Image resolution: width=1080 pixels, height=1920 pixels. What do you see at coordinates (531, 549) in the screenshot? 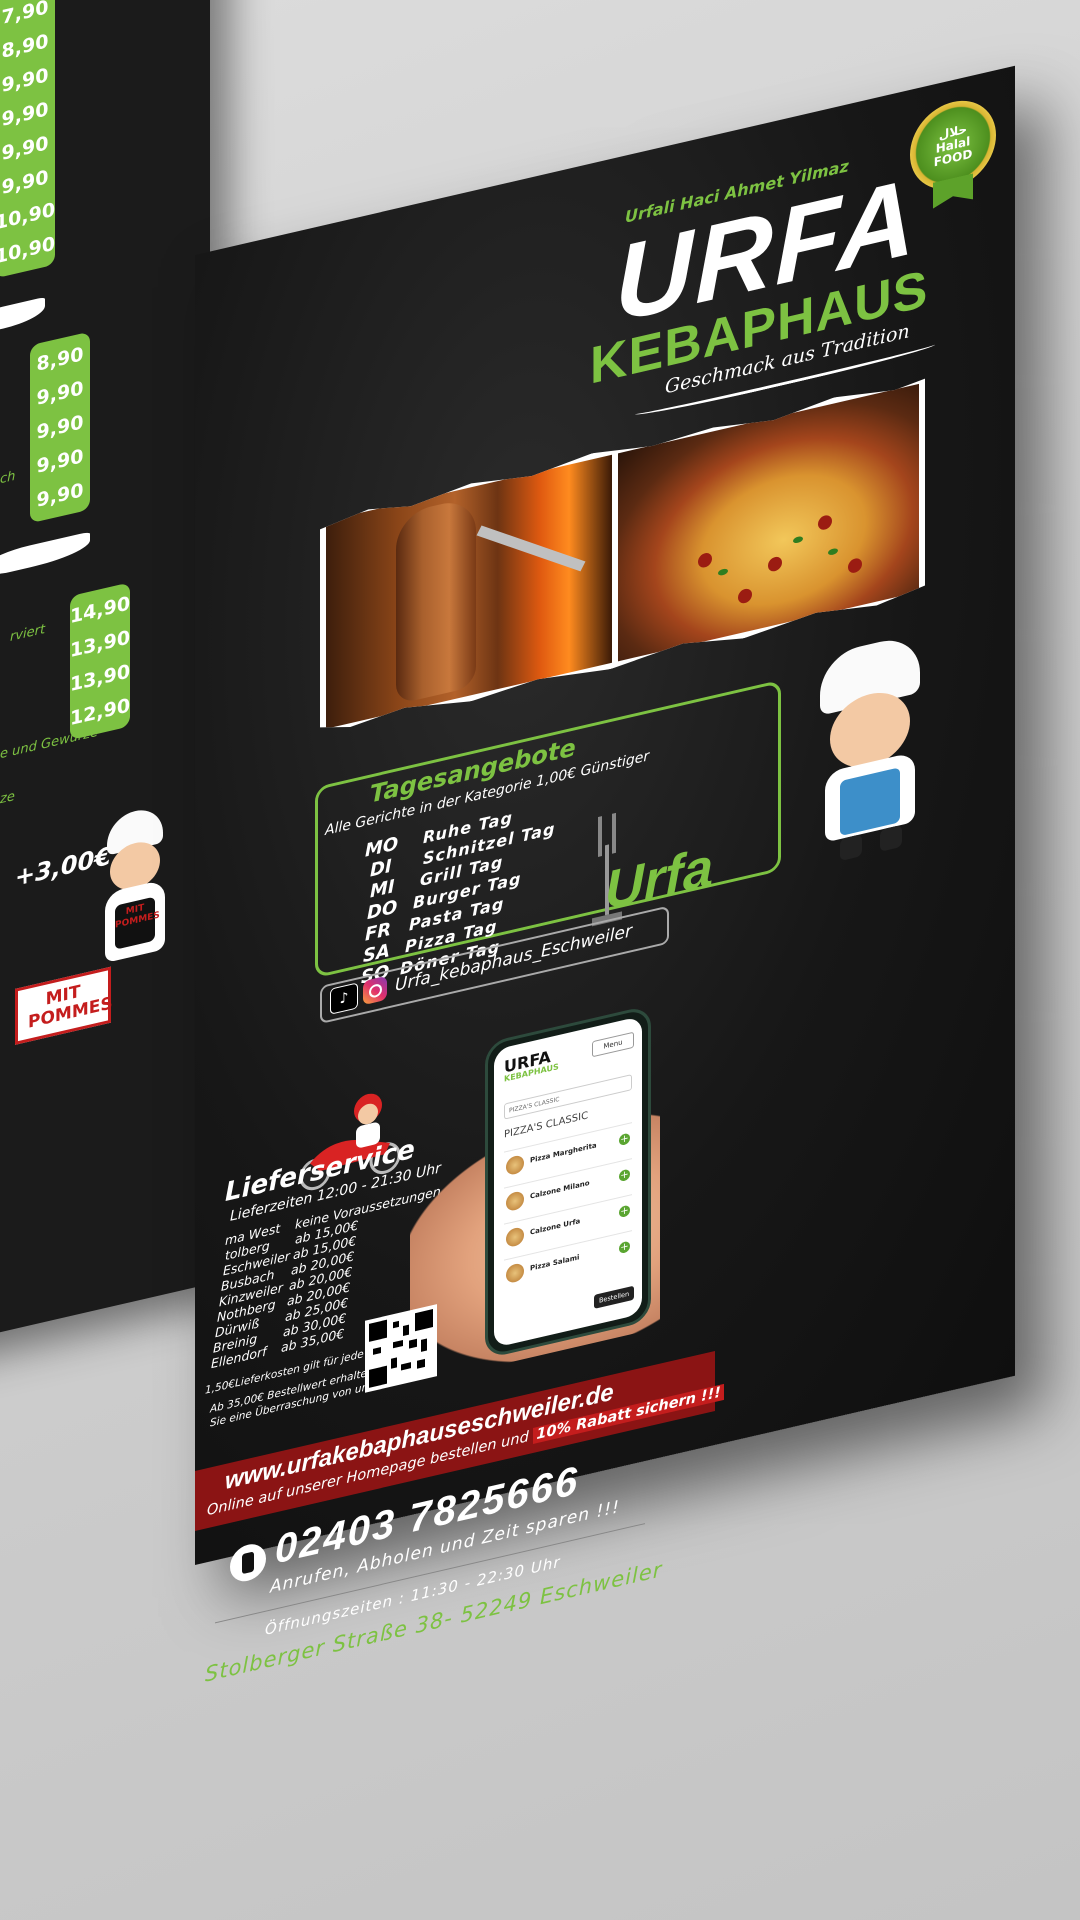
I see `doner-knife` at bounding box center [531, 549].